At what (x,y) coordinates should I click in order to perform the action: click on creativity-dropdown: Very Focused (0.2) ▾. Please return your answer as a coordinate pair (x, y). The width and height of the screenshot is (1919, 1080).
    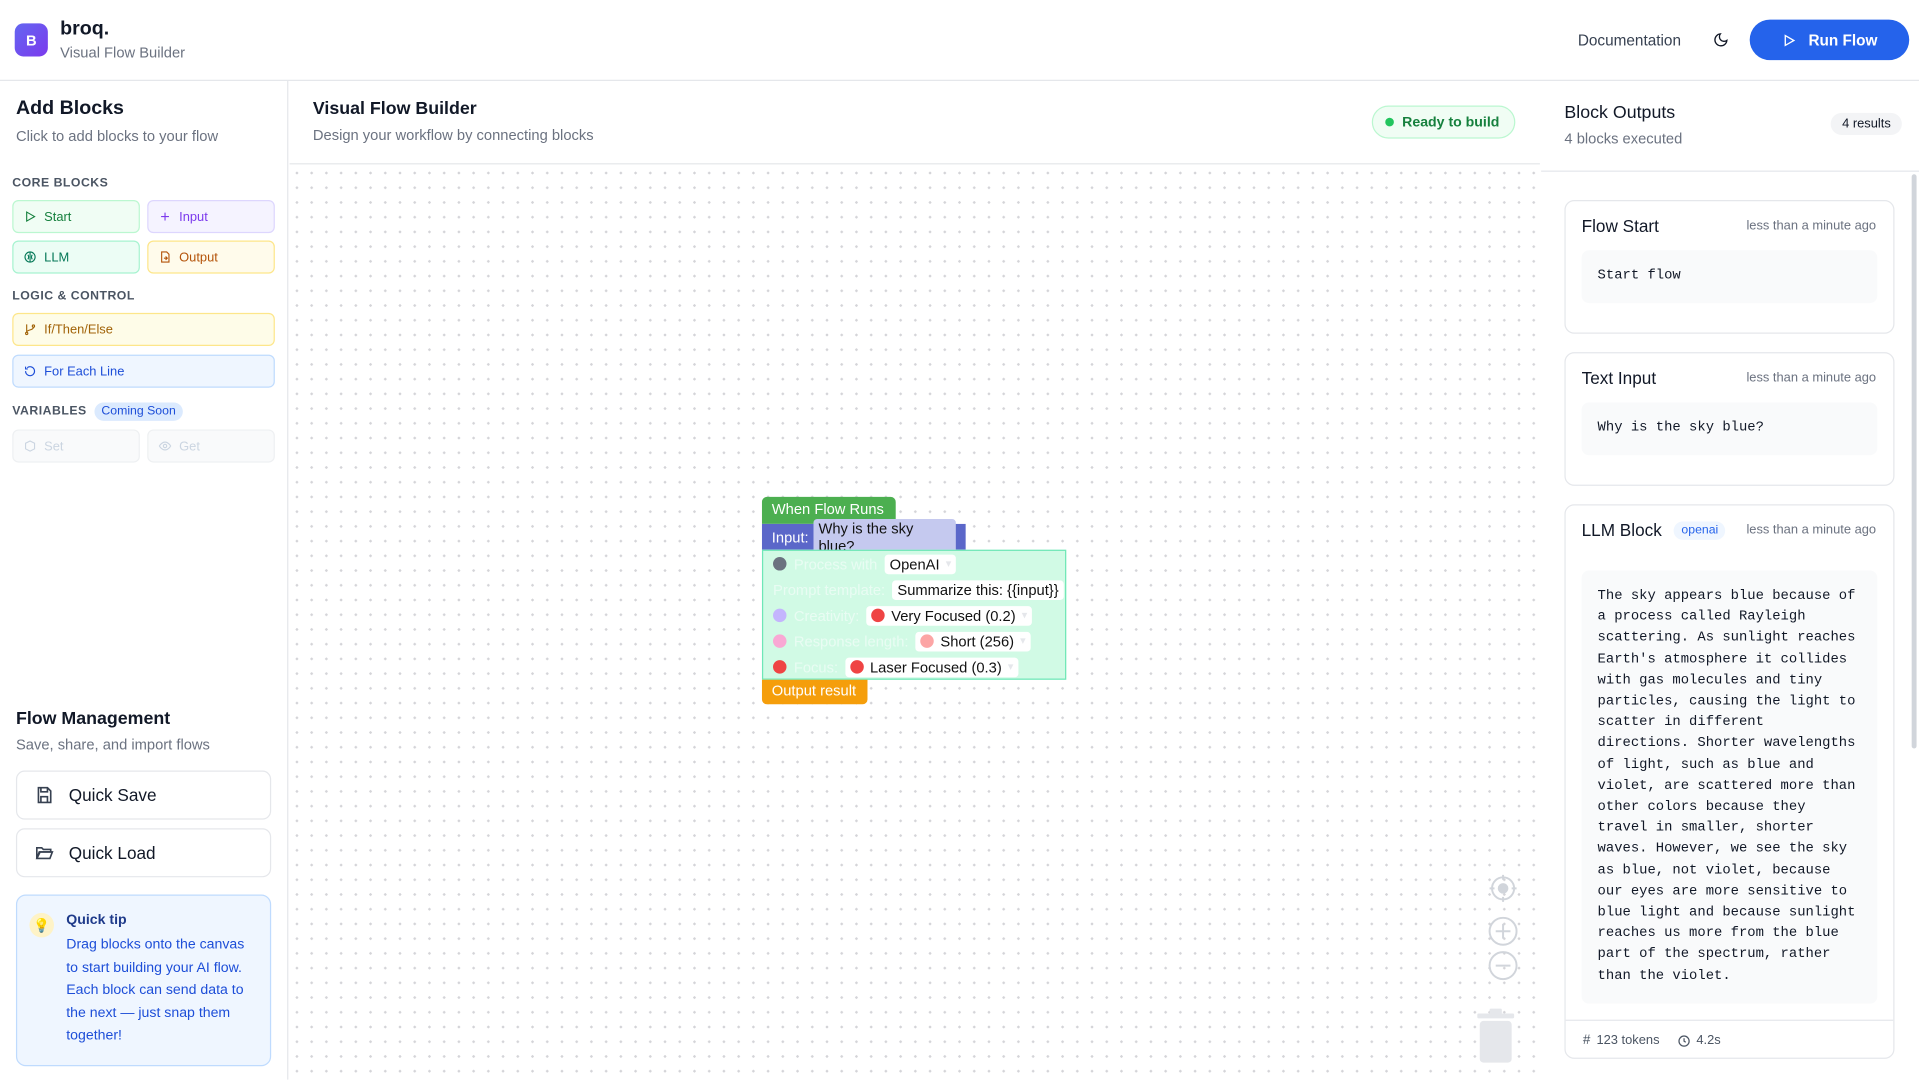
    Looking at the image, I should click on (949, 615).